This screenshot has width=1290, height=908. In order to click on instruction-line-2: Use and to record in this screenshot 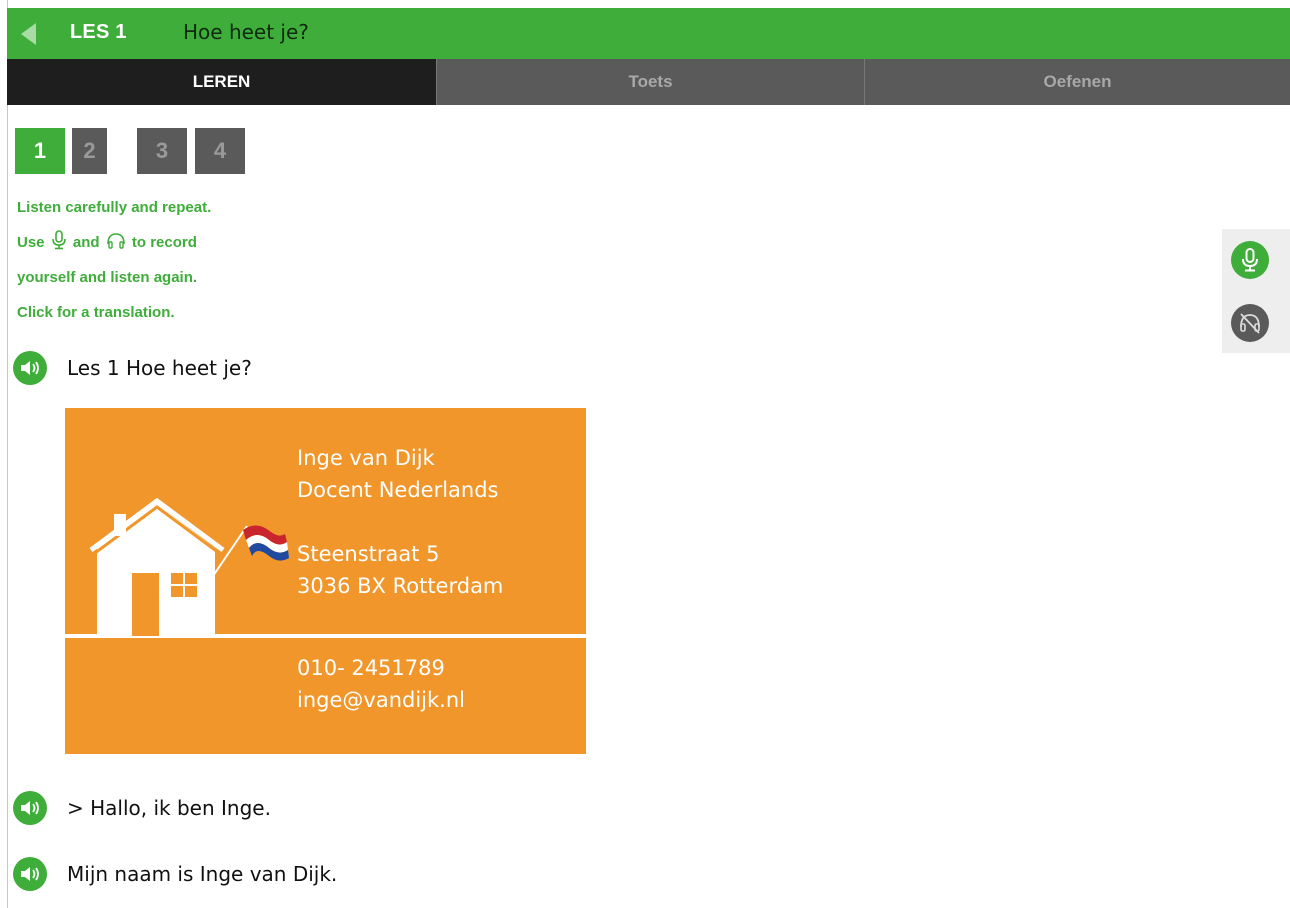, I will do `click(114, 242)`.